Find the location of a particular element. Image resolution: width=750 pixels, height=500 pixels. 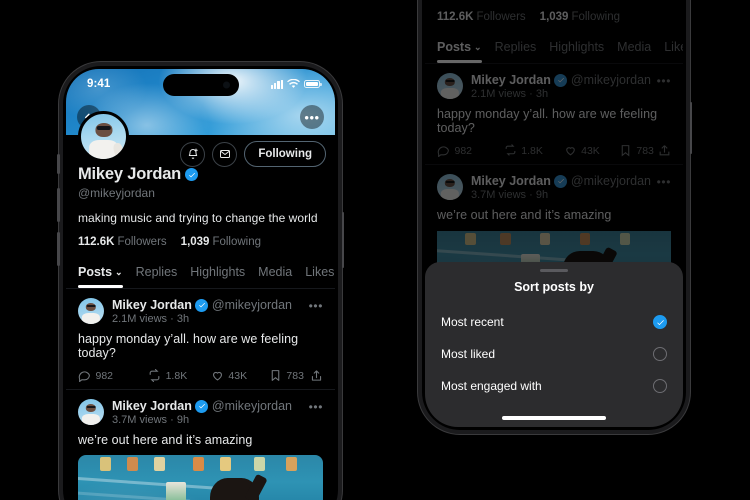

dynamic-island is located at coordinates (200, 85).